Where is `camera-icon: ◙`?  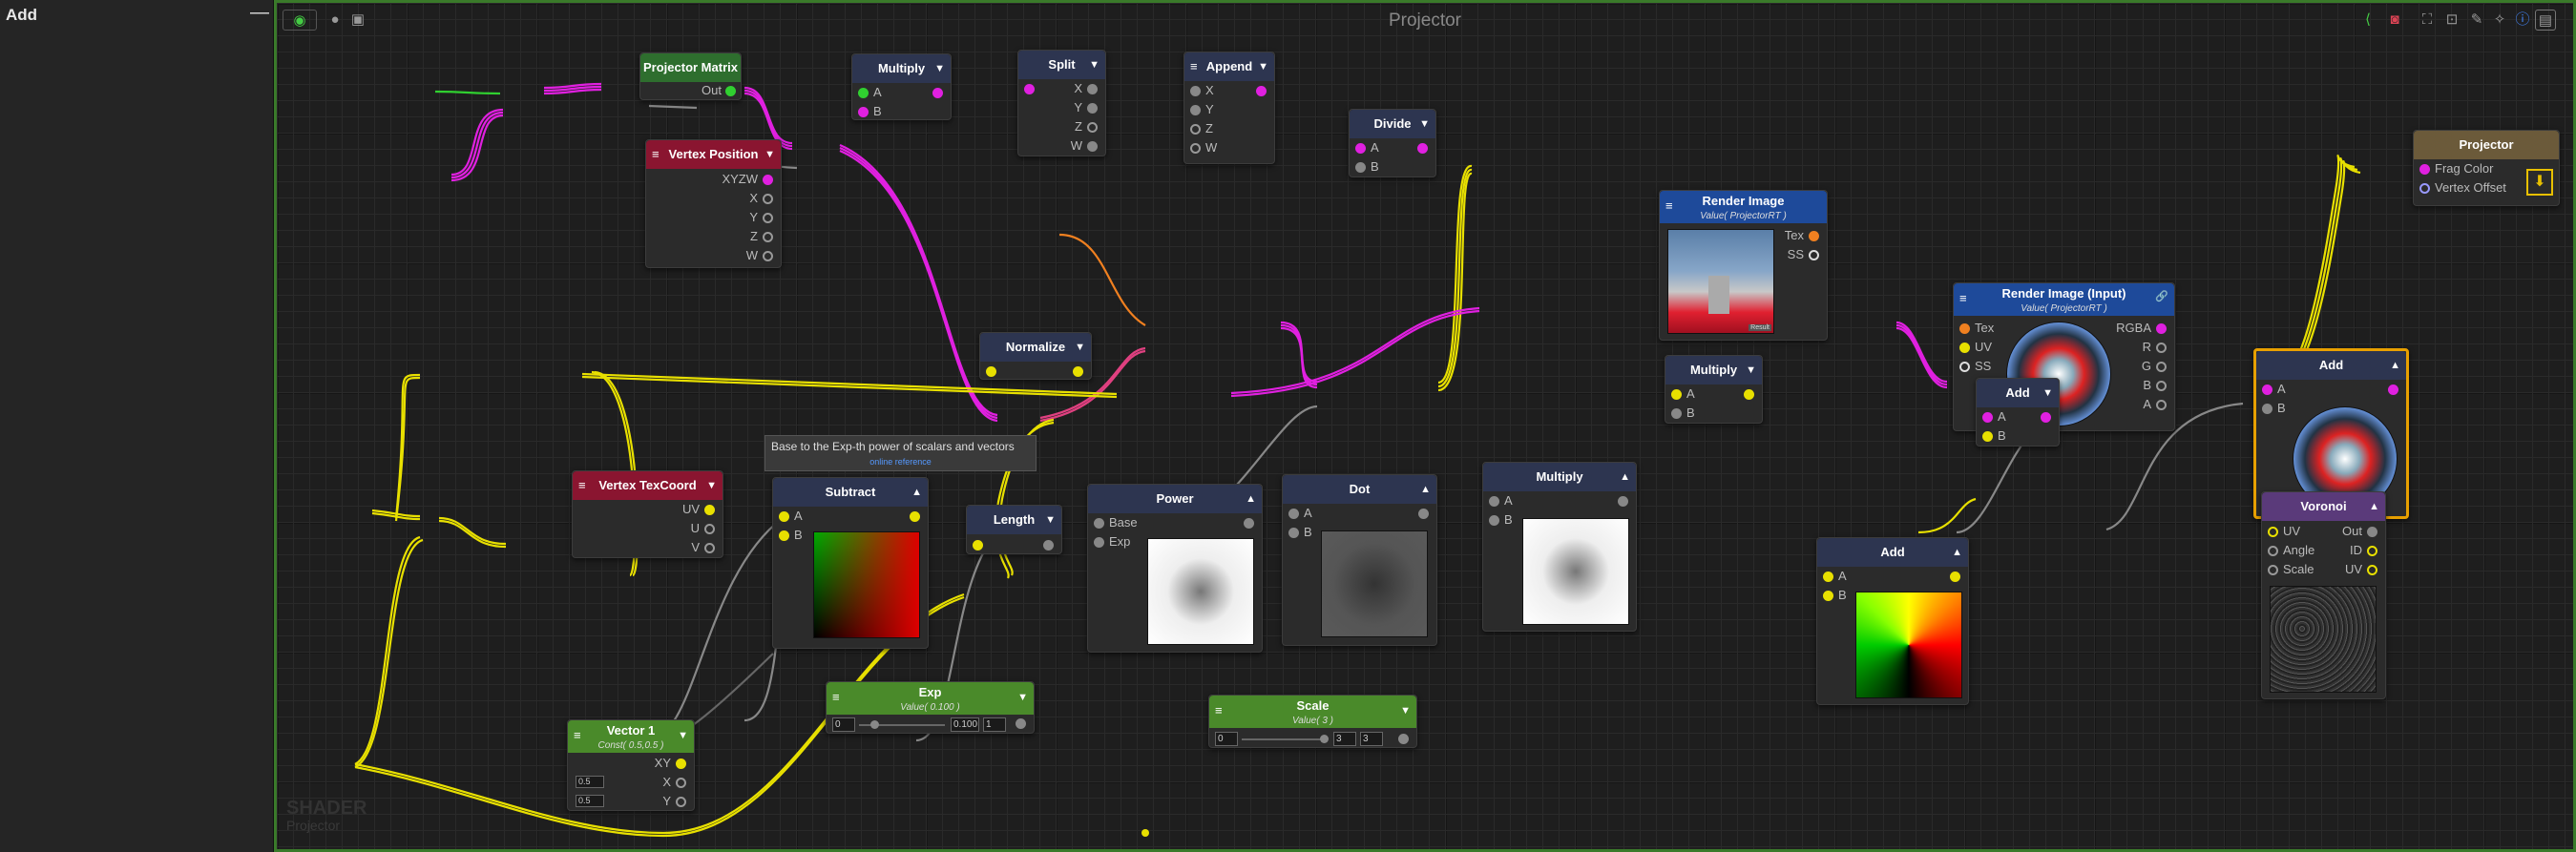
camera-icon: ◙ is located at coordinates (2394, 20).